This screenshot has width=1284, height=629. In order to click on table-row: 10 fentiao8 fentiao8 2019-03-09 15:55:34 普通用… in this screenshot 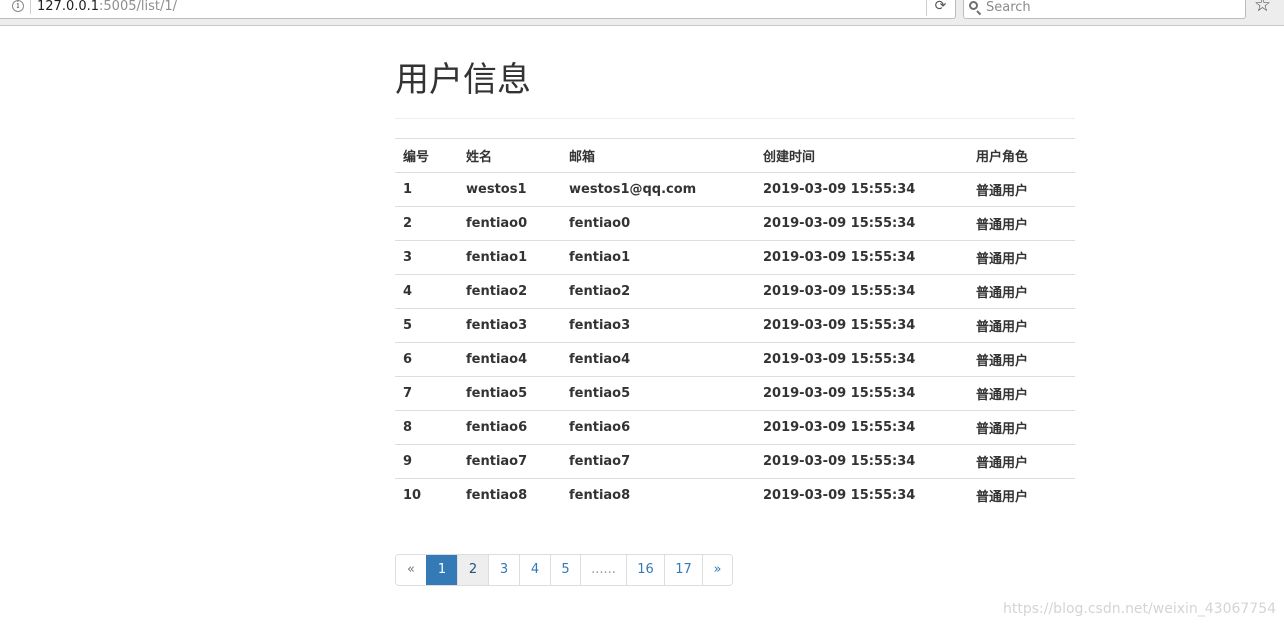, I will do `click(735, 495)`.